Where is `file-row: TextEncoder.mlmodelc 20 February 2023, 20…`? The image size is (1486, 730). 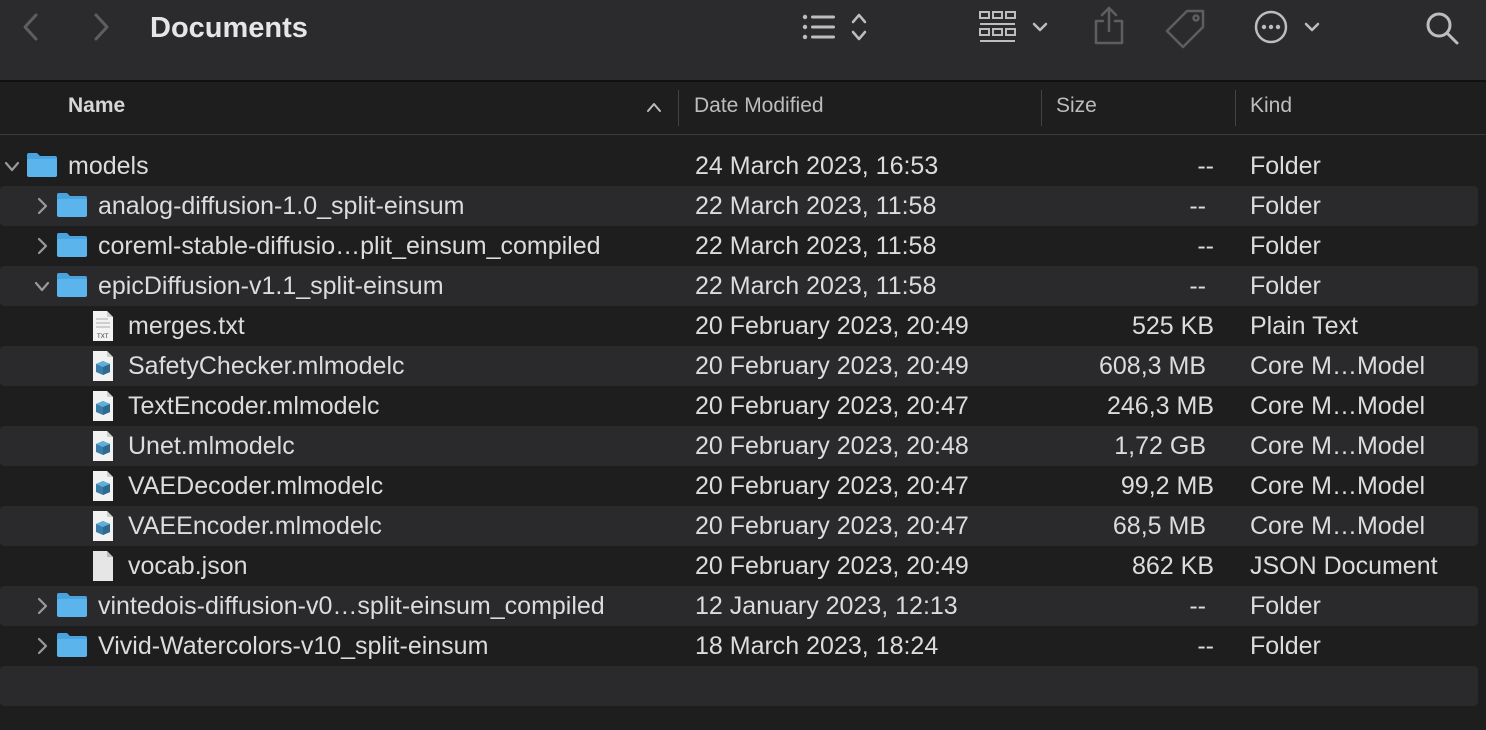 file-row: TextEncoder.mlmodelc 20 February 2023, 20… is located at coordinates (743, 406).